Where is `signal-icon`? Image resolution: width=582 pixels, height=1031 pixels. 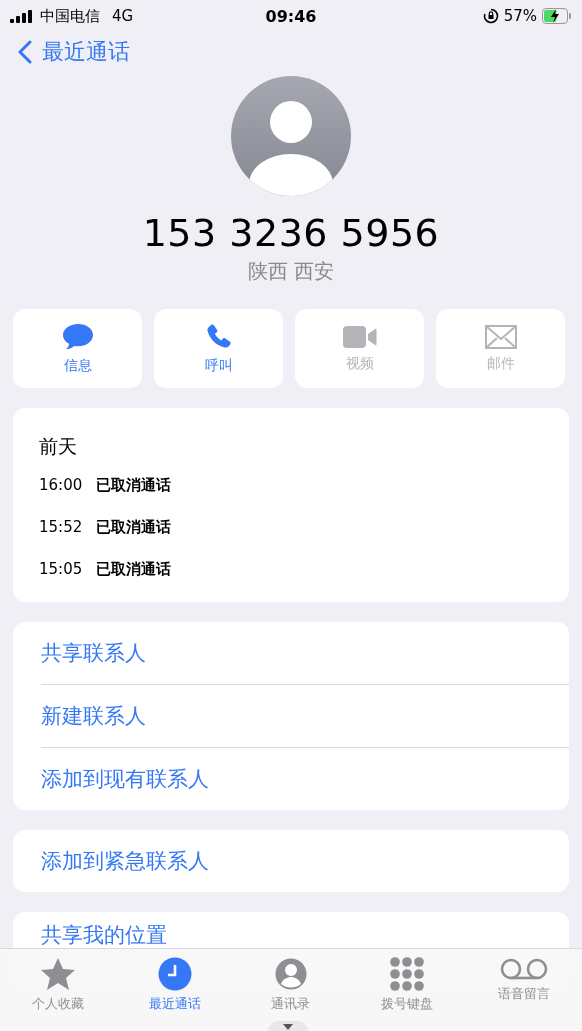 signal-icon is located at coordinates (22, 16).